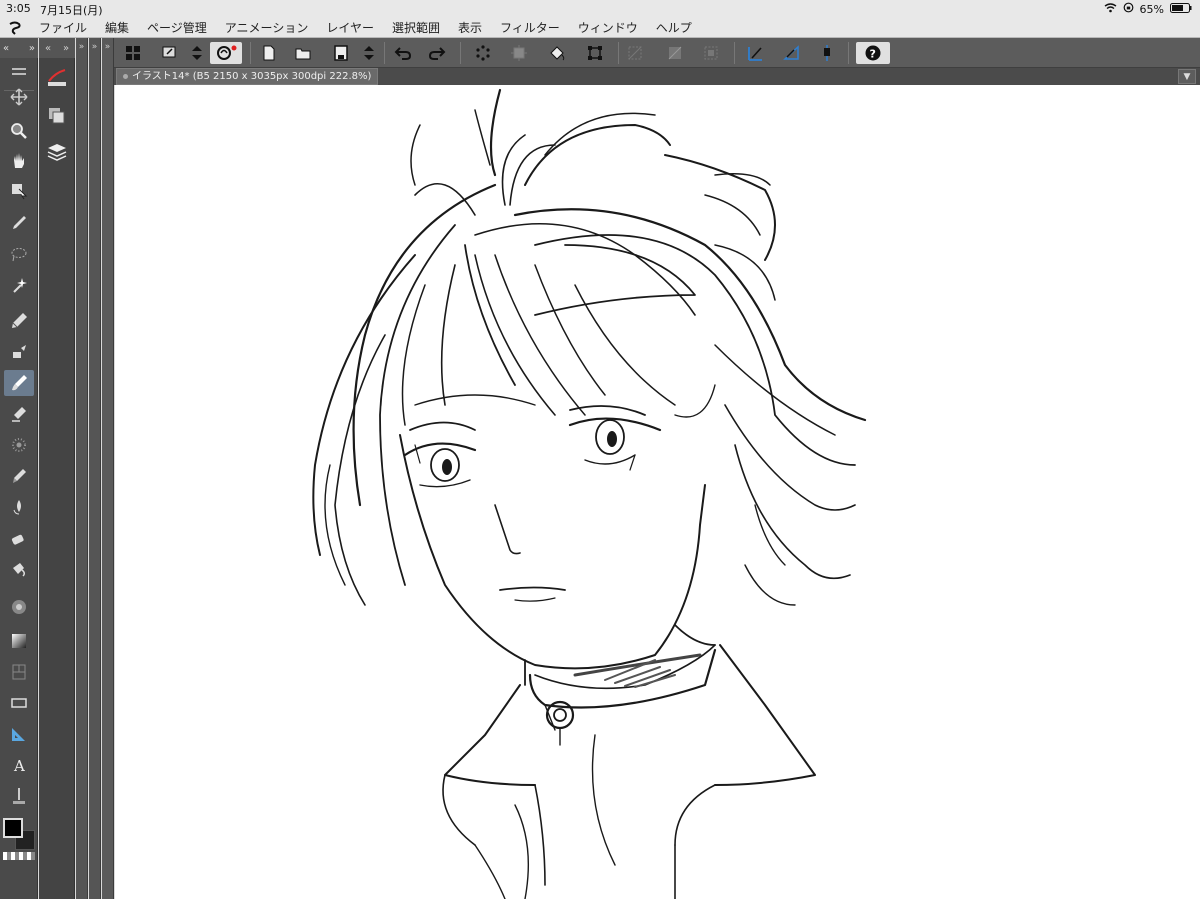 This screenshot has width=1200, height=899. What do you see at coordinates (755, 53) in the screenshot?
I see `snap-ruler-icon` at bounding box center [755, 53].